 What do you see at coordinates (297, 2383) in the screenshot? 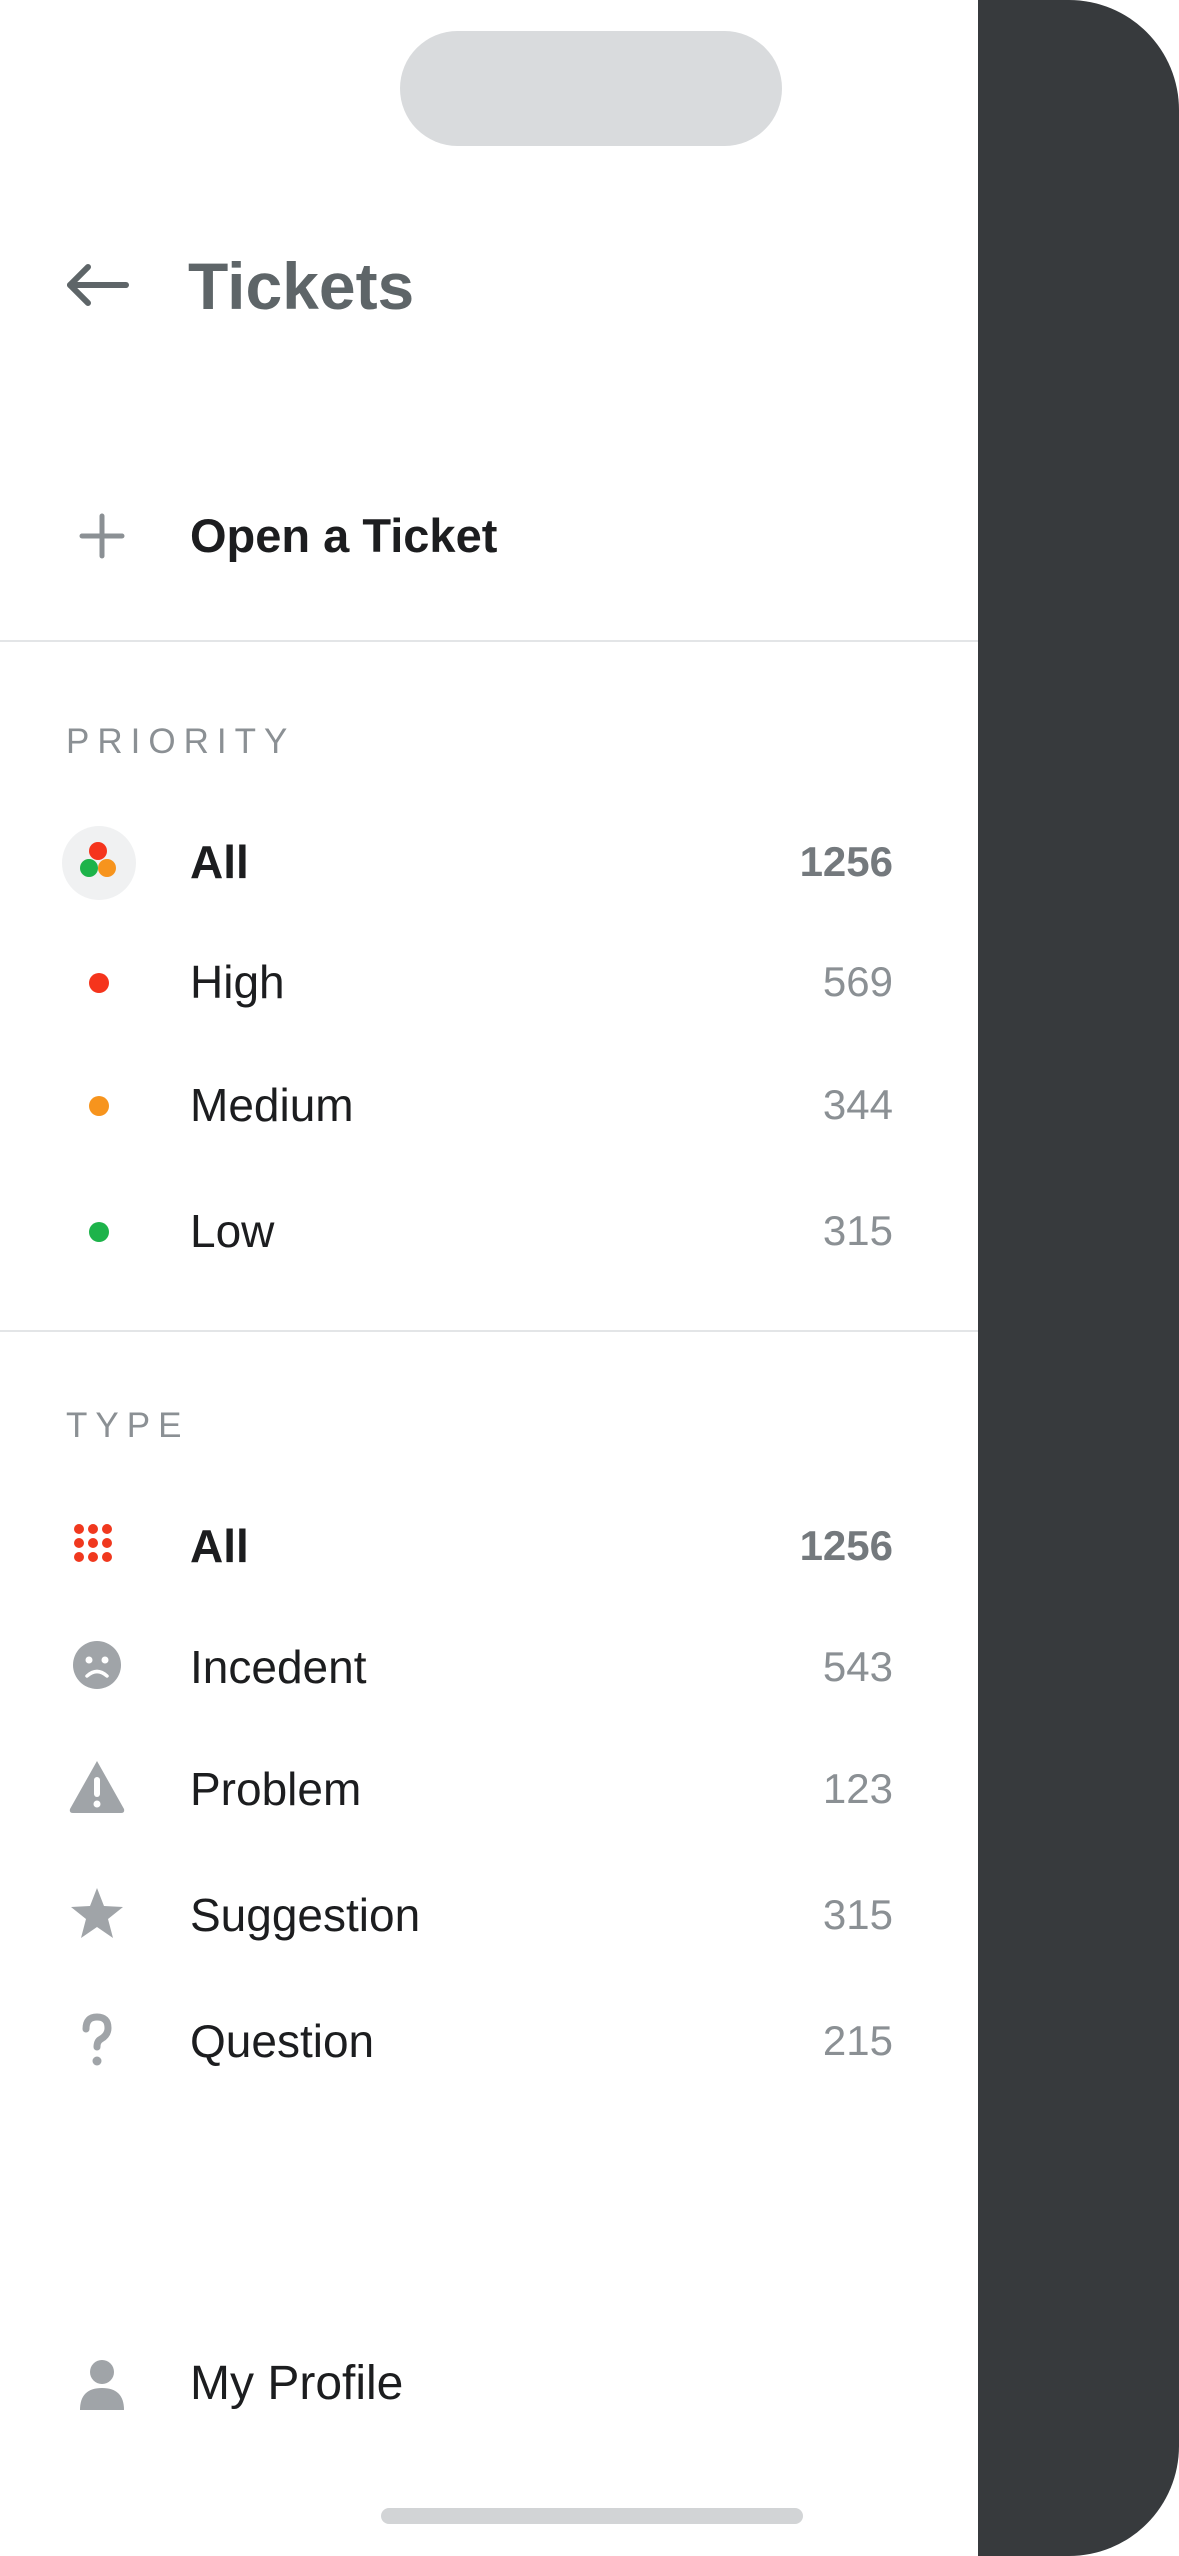
I see `my-profile-label: My Profile` at bounding box center [297, 2383].